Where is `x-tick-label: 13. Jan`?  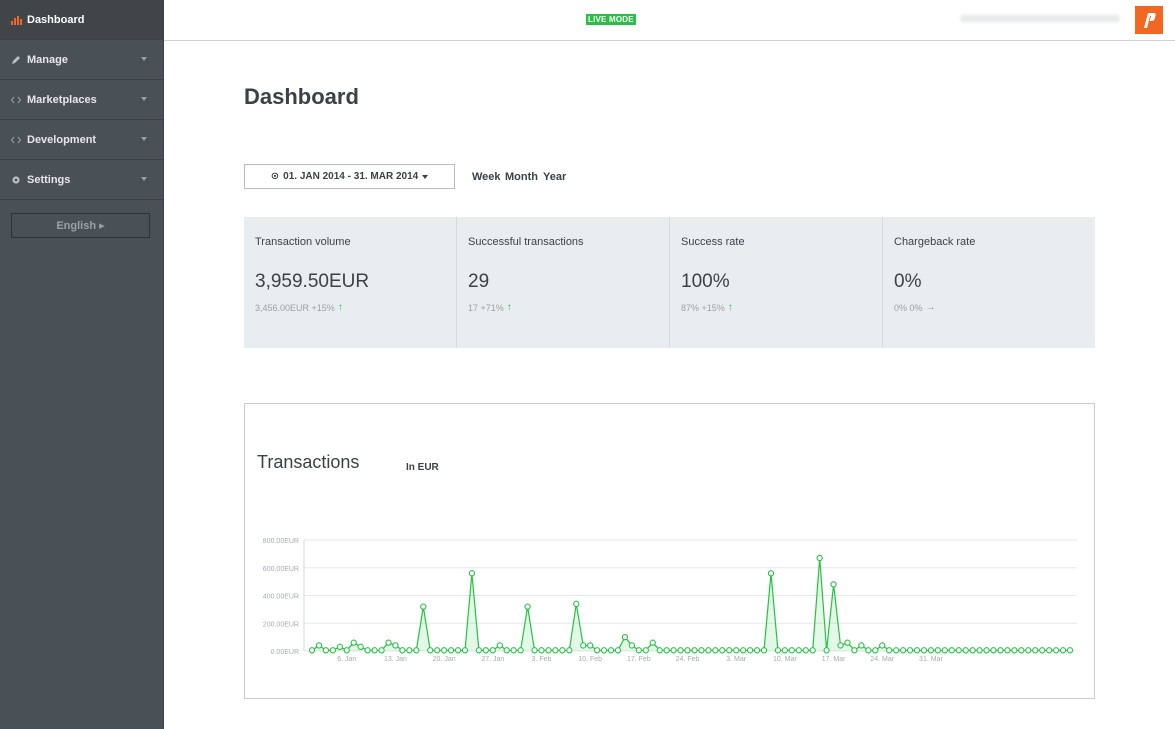
x-tick-label: 13. Jan is located at coordinates (395, 659).